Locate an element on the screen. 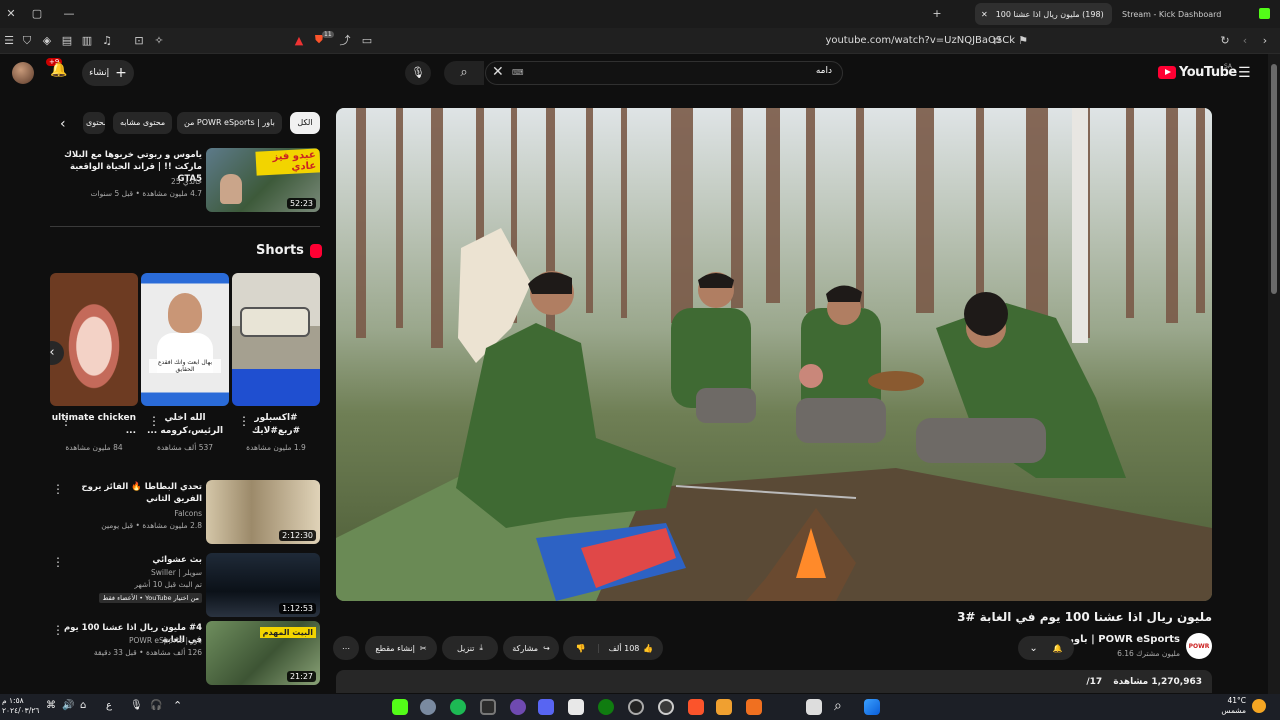 This screenshot has width=1280, height=720. video-meta: 4.7 مليون مشاهدة • قبل 5 سنوات is located at coordinates (146, 193).